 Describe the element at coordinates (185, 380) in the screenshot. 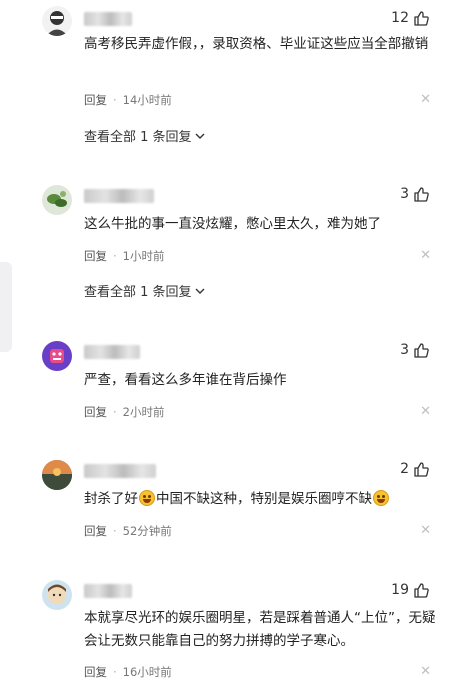

I see `comment-text: 严查，看看这么多年谁在背后操作` at that location.